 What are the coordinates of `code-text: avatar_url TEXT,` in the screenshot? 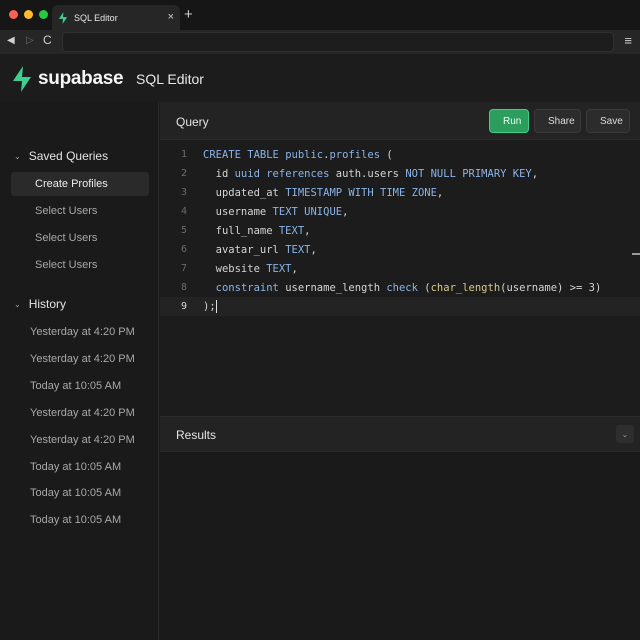 It's located at (260, 250).